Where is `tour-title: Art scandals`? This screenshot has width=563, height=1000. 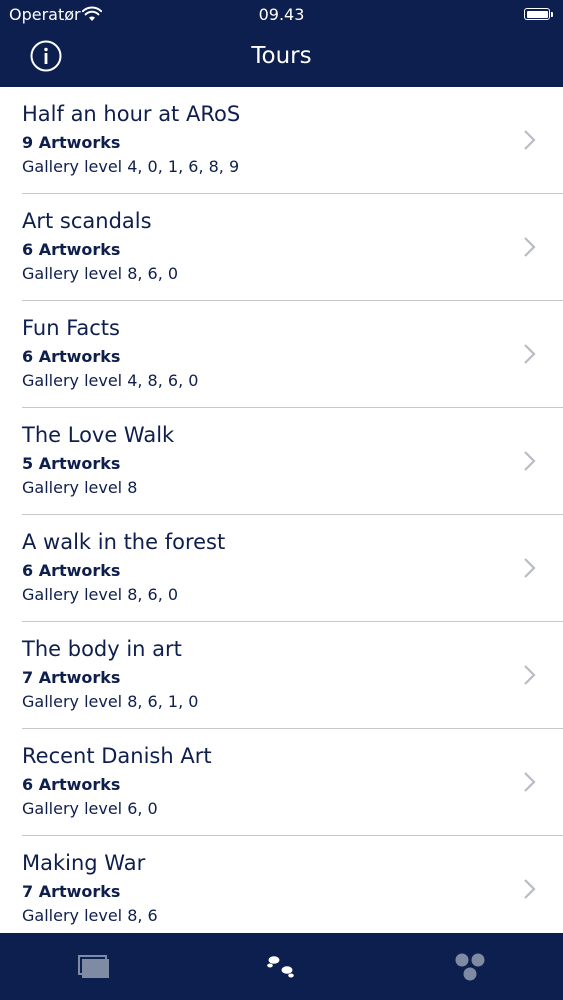
tour-title: Art scandals is located at coordinates (87, 221).